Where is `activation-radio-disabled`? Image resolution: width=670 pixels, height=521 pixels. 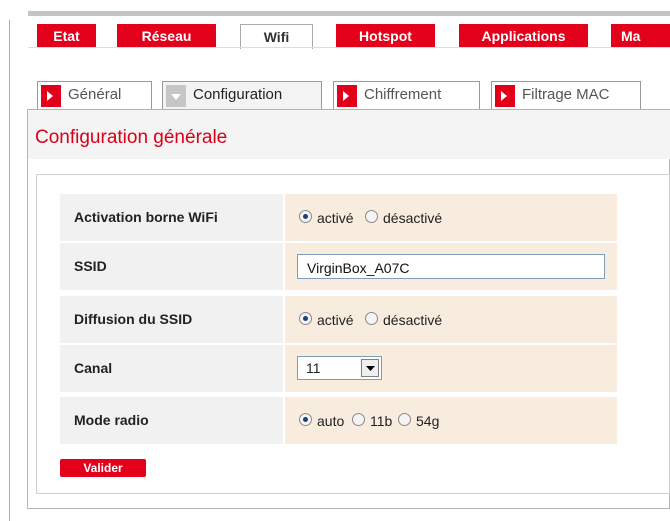
activation-radio-disabled is located at coordinates (371, 216).